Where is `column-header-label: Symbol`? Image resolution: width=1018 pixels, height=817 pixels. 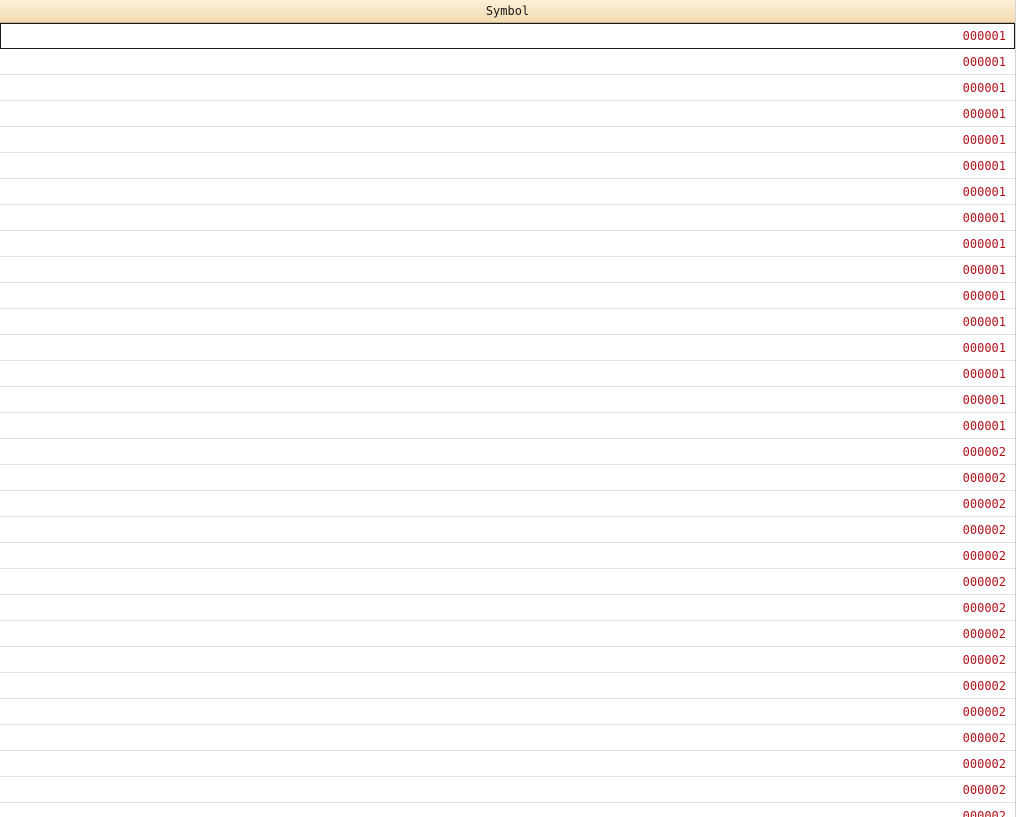 column-header-label: Symbol is located at coordinates (507, 11).